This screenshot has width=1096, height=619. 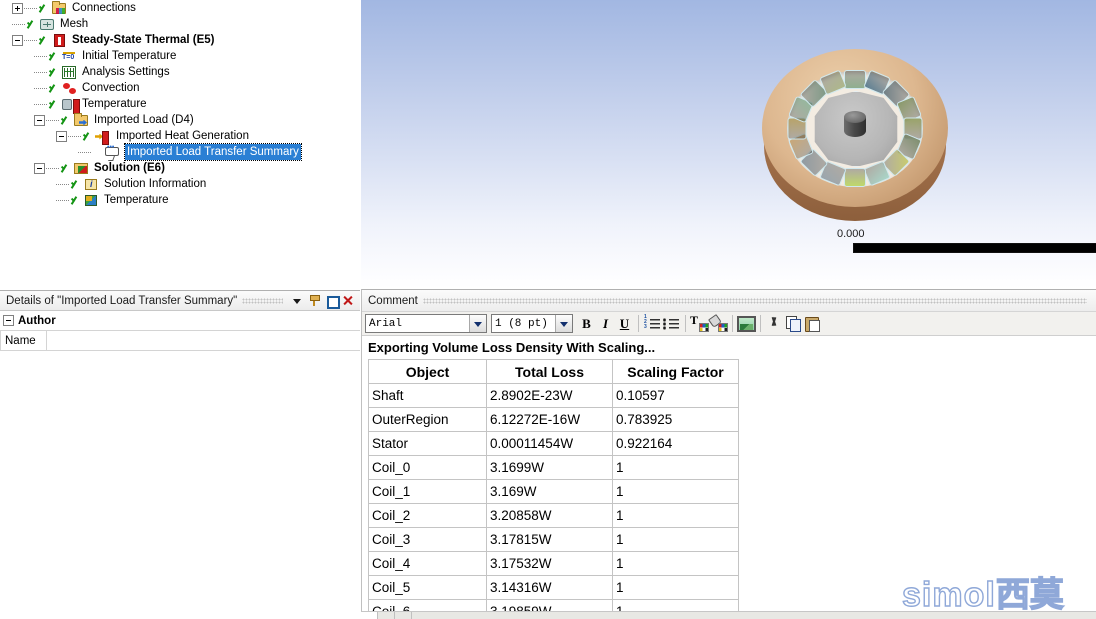 I want to click on table-row: Coil_4 3.17532W 1, so click(x=553, y=563).